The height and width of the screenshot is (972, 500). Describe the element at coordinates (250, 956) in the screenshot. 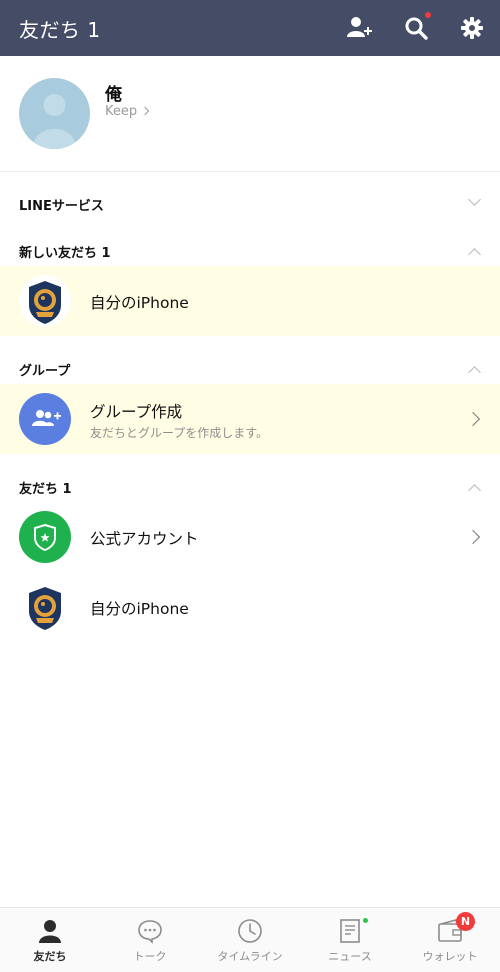

I see `tab-label: タイムライン` at that location.